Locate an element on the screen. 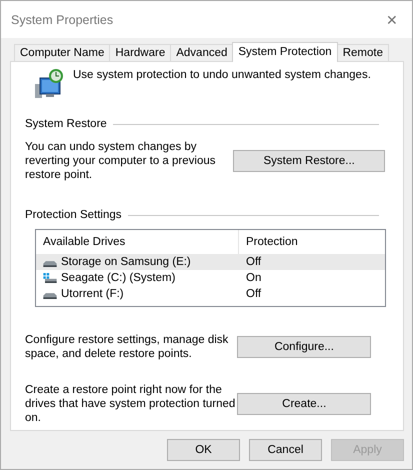 Image resolution: width=413 pixels, height=470 pixels. tab: Remote is located at coordinates (362, 52).